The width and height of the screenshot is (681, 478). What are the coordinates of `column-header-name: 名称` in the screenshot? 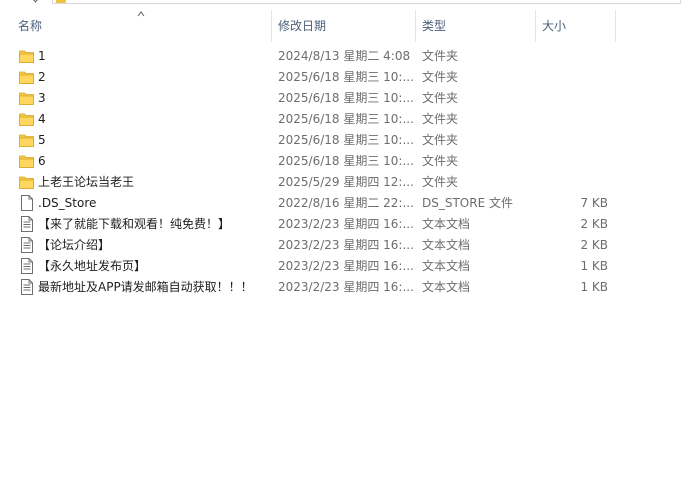 It's located at (142, 26).